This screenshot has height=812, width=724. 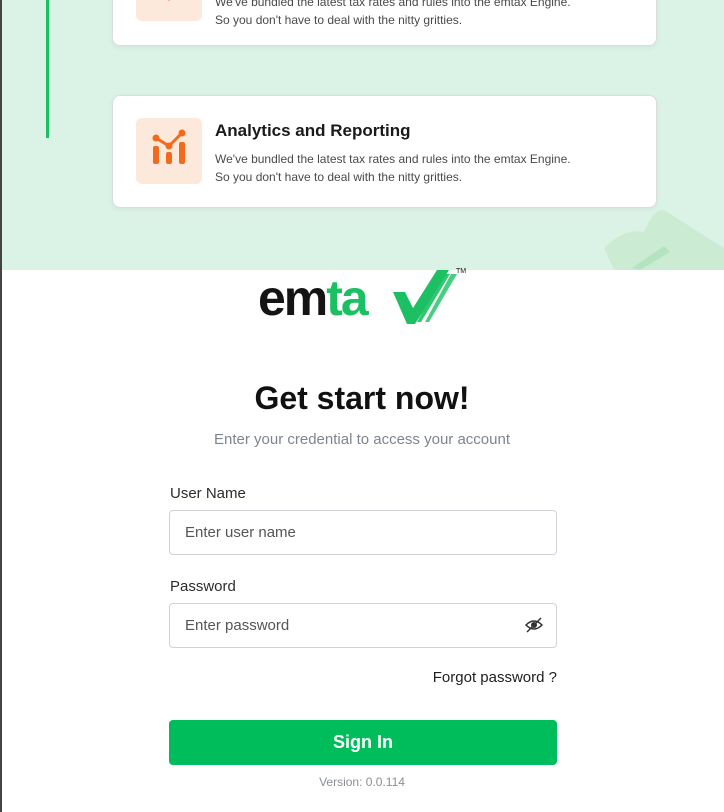 I want to click on password-label: Password, so click(x=203, y=586).